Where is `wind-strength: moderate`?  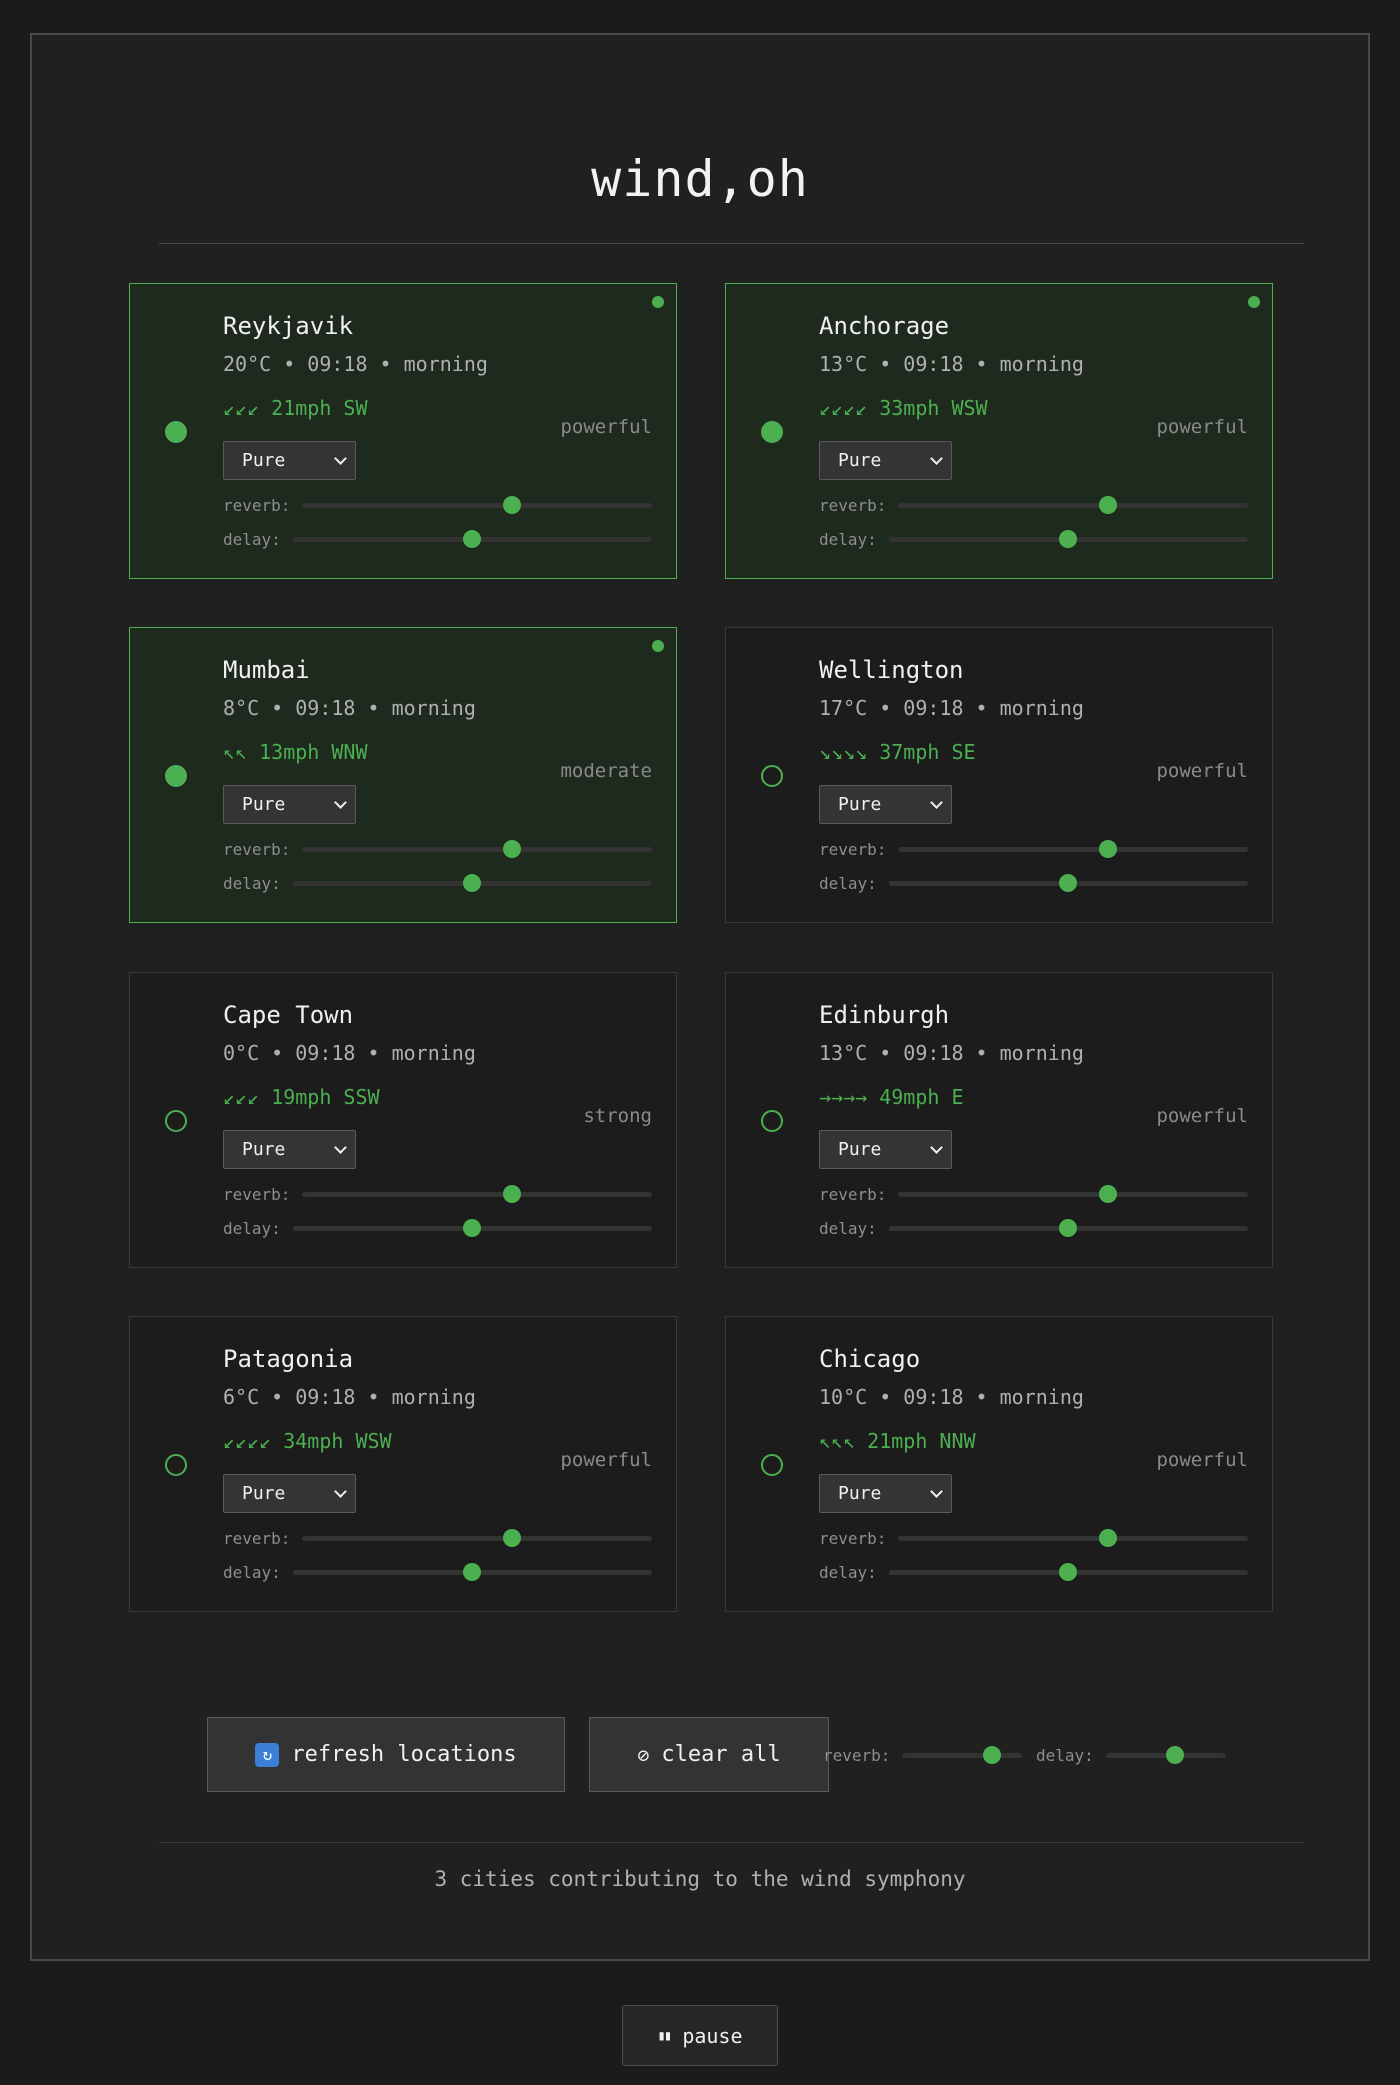 wind-strength: moderate is located at coordinates (606, 771).